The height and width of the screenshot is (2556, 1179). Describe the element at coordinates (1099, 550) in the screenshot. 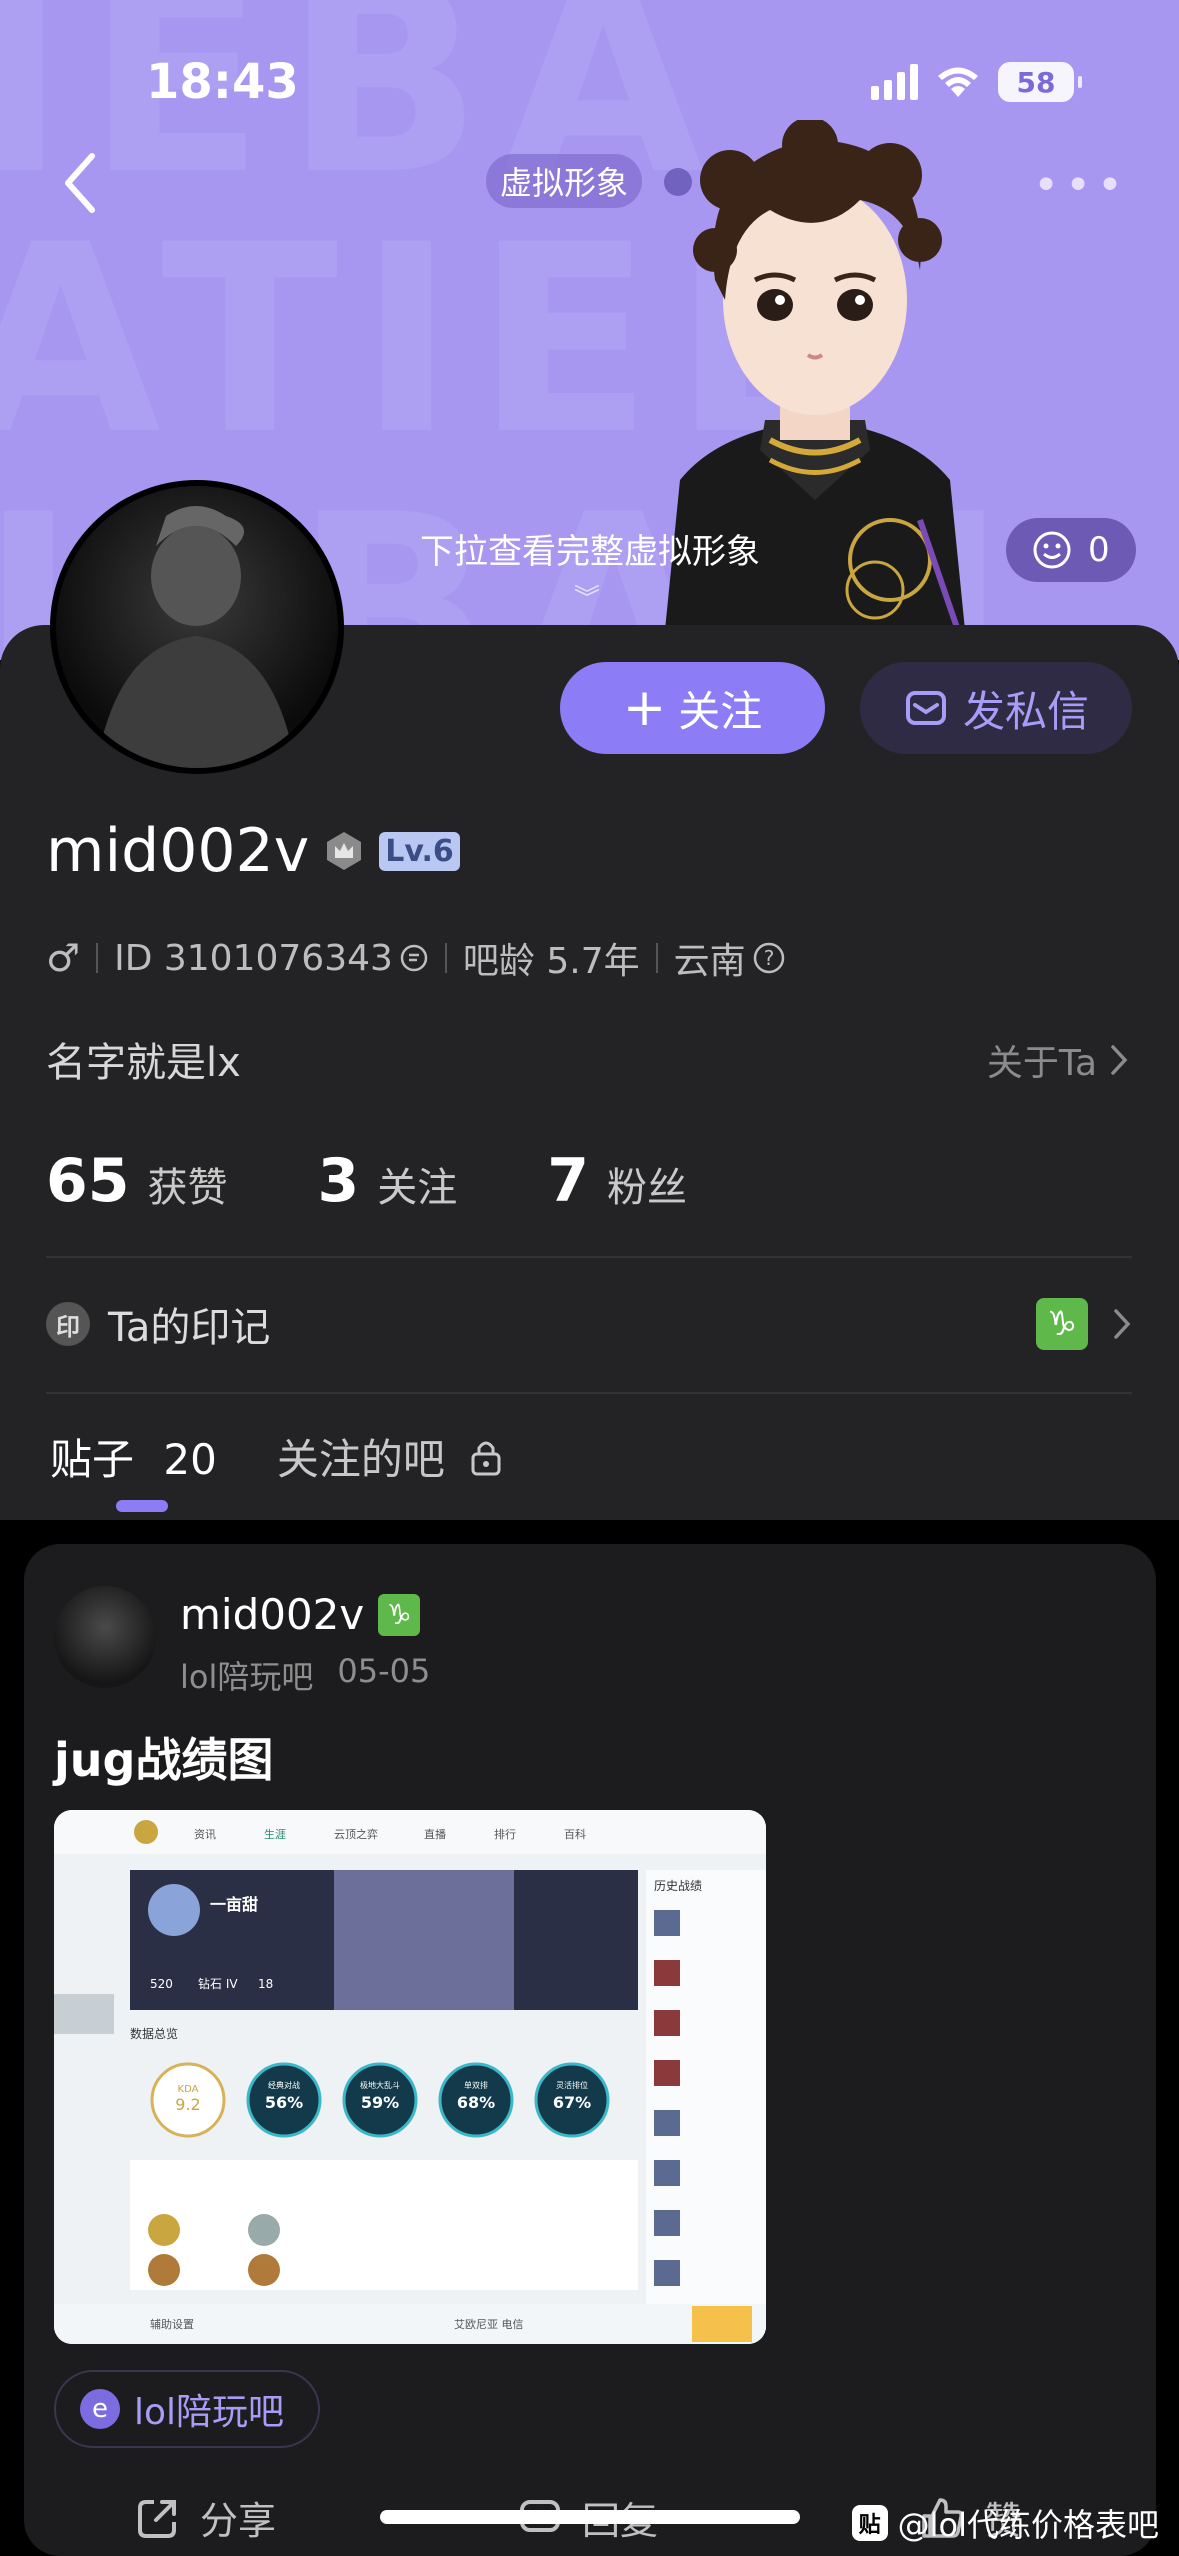

I see `like-count: 0` at that location.